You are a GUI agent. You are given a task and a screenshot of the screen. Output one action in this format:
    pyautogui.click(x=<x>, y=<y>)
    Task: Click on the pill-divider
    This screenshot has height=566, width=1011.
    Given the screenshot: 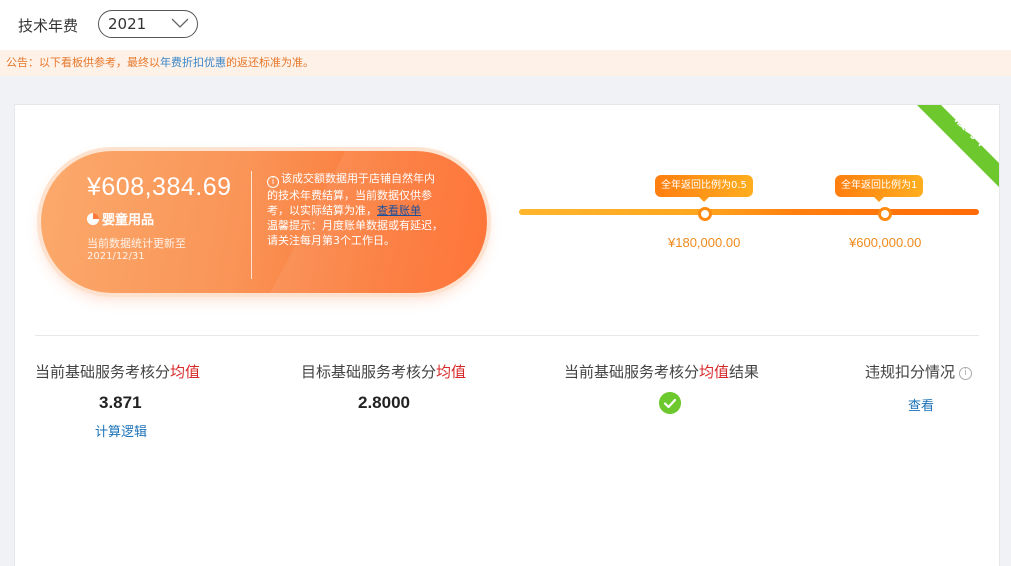 What is the action you would take?
    pyautogui.click(x=251, y=225)
    